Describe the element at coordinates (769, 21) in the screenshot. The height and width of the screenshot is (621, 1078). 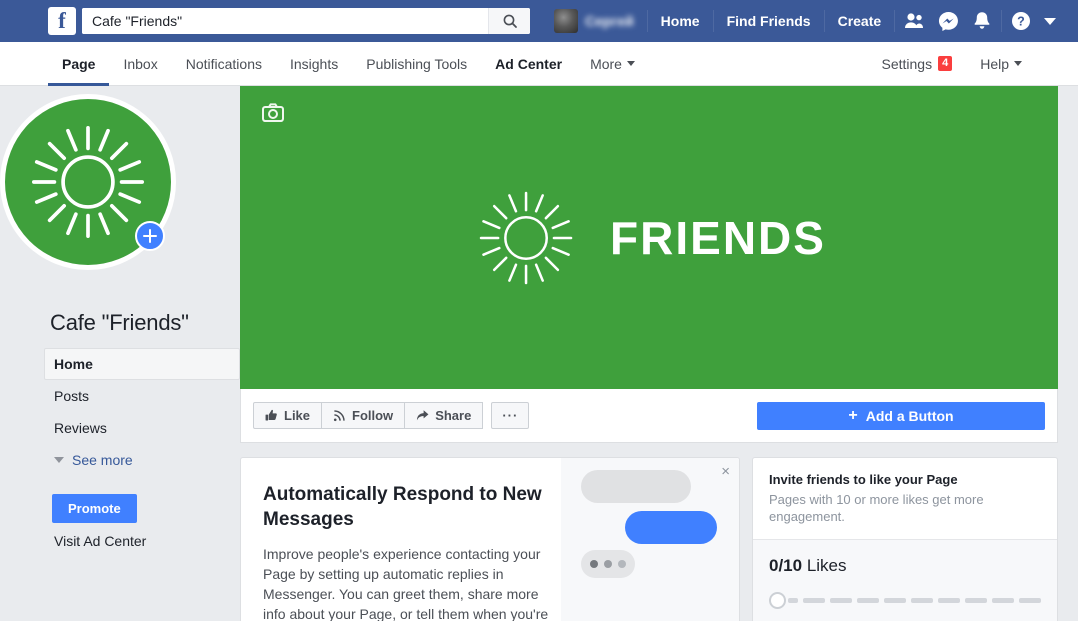
I see `nav-find-friends: Find Friends` at that location.